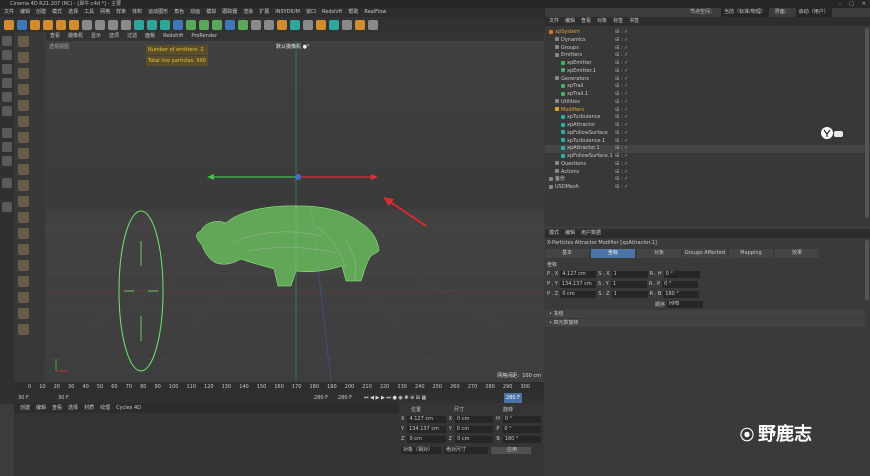 Image resolution: width=870 pixels, height=476 pixels. I want to click on object-row: xpFollowSurface ⊞ : ✓, so click(705, 134).